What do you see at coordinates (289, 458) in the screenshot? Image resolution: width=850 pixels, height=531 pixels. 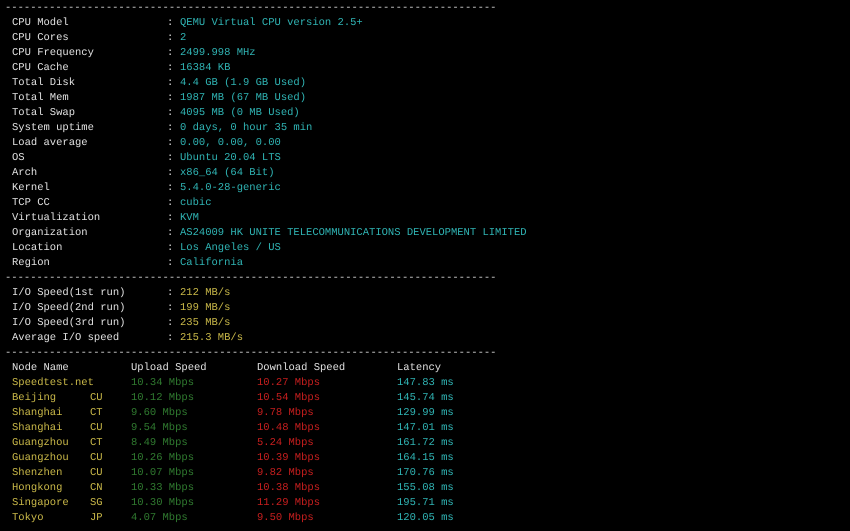 I see `download-speed: 10.39 Mbps` at bounding box center [289, 458].